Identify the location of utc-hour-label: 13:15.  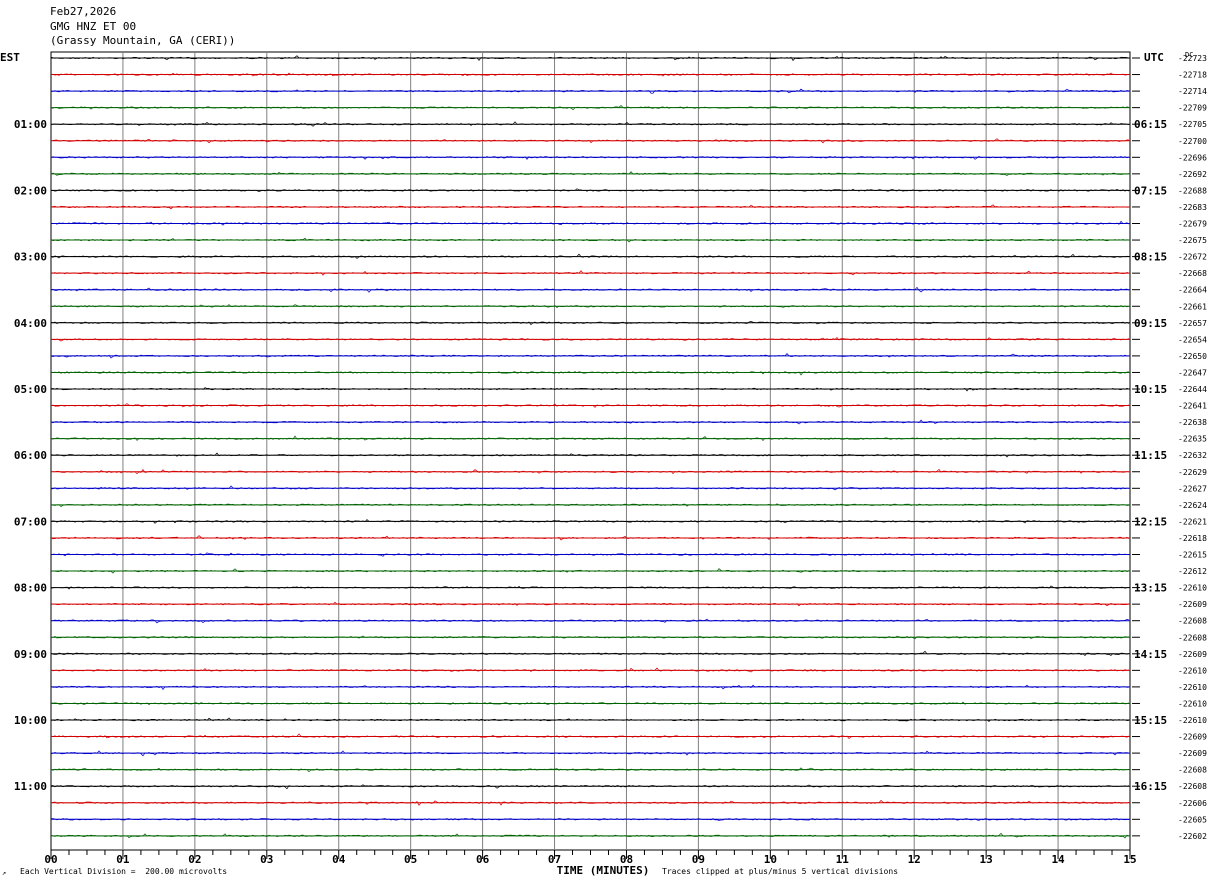
(1150, 588).